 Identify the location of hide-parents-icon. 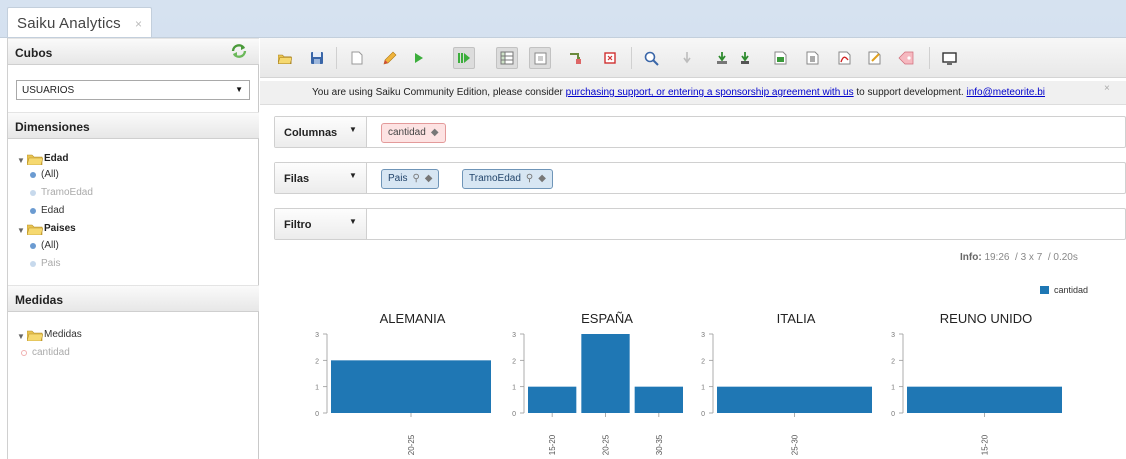
(575, 58).